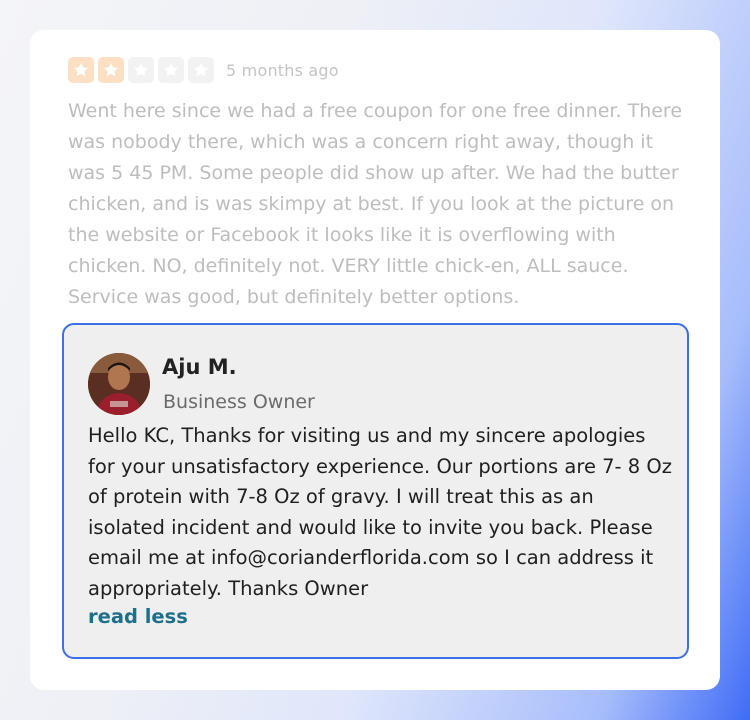 Image resolution: width=750 pixels, height=720 pixels. Describe the element at coordinates (119, 384) in the screenshot. I see `avatar` at that location.